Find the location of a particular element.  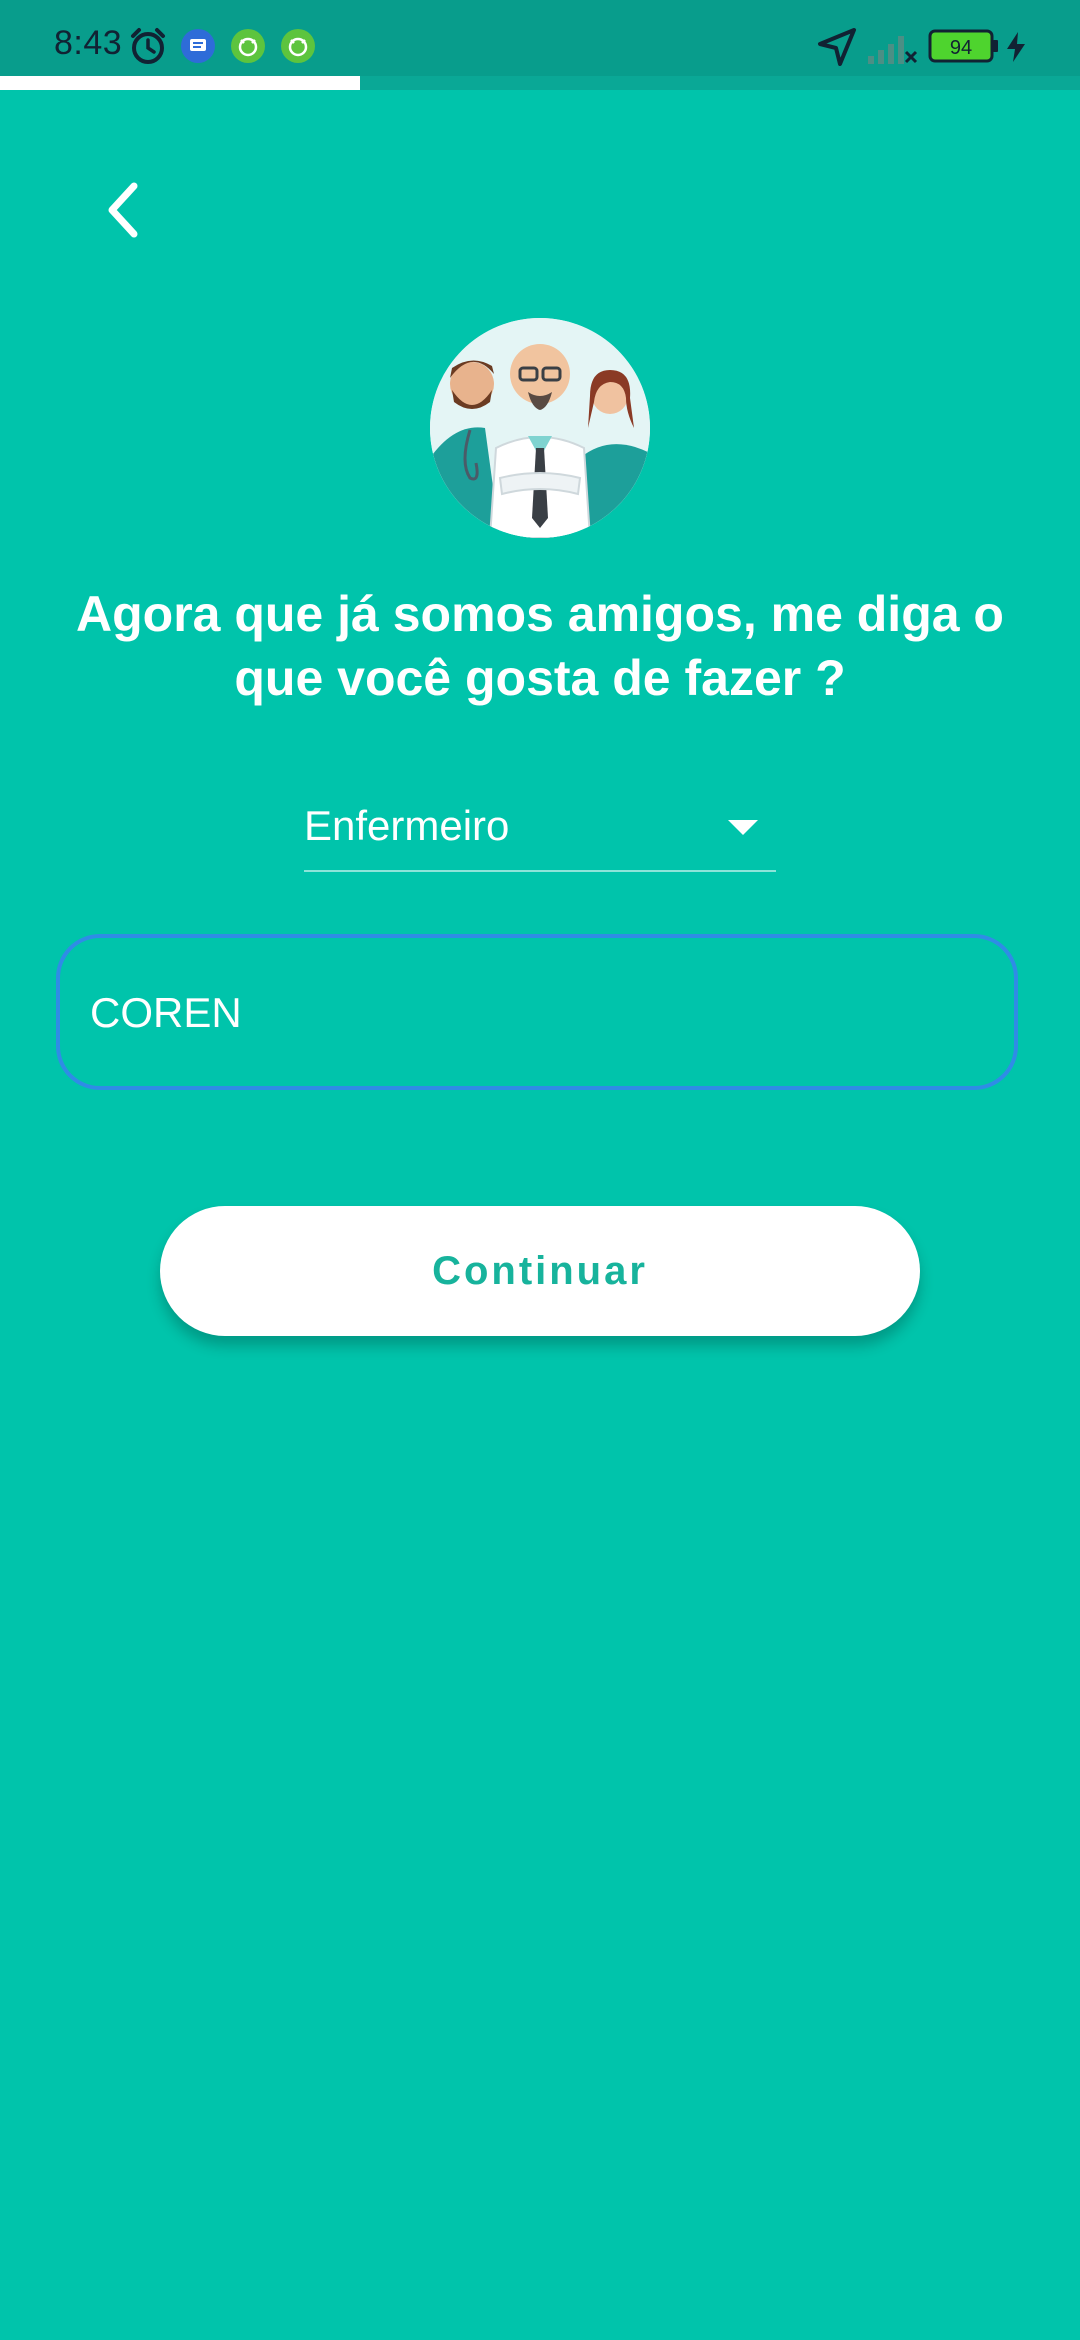

chevron-left-icon is located at coordinates (123, 210).